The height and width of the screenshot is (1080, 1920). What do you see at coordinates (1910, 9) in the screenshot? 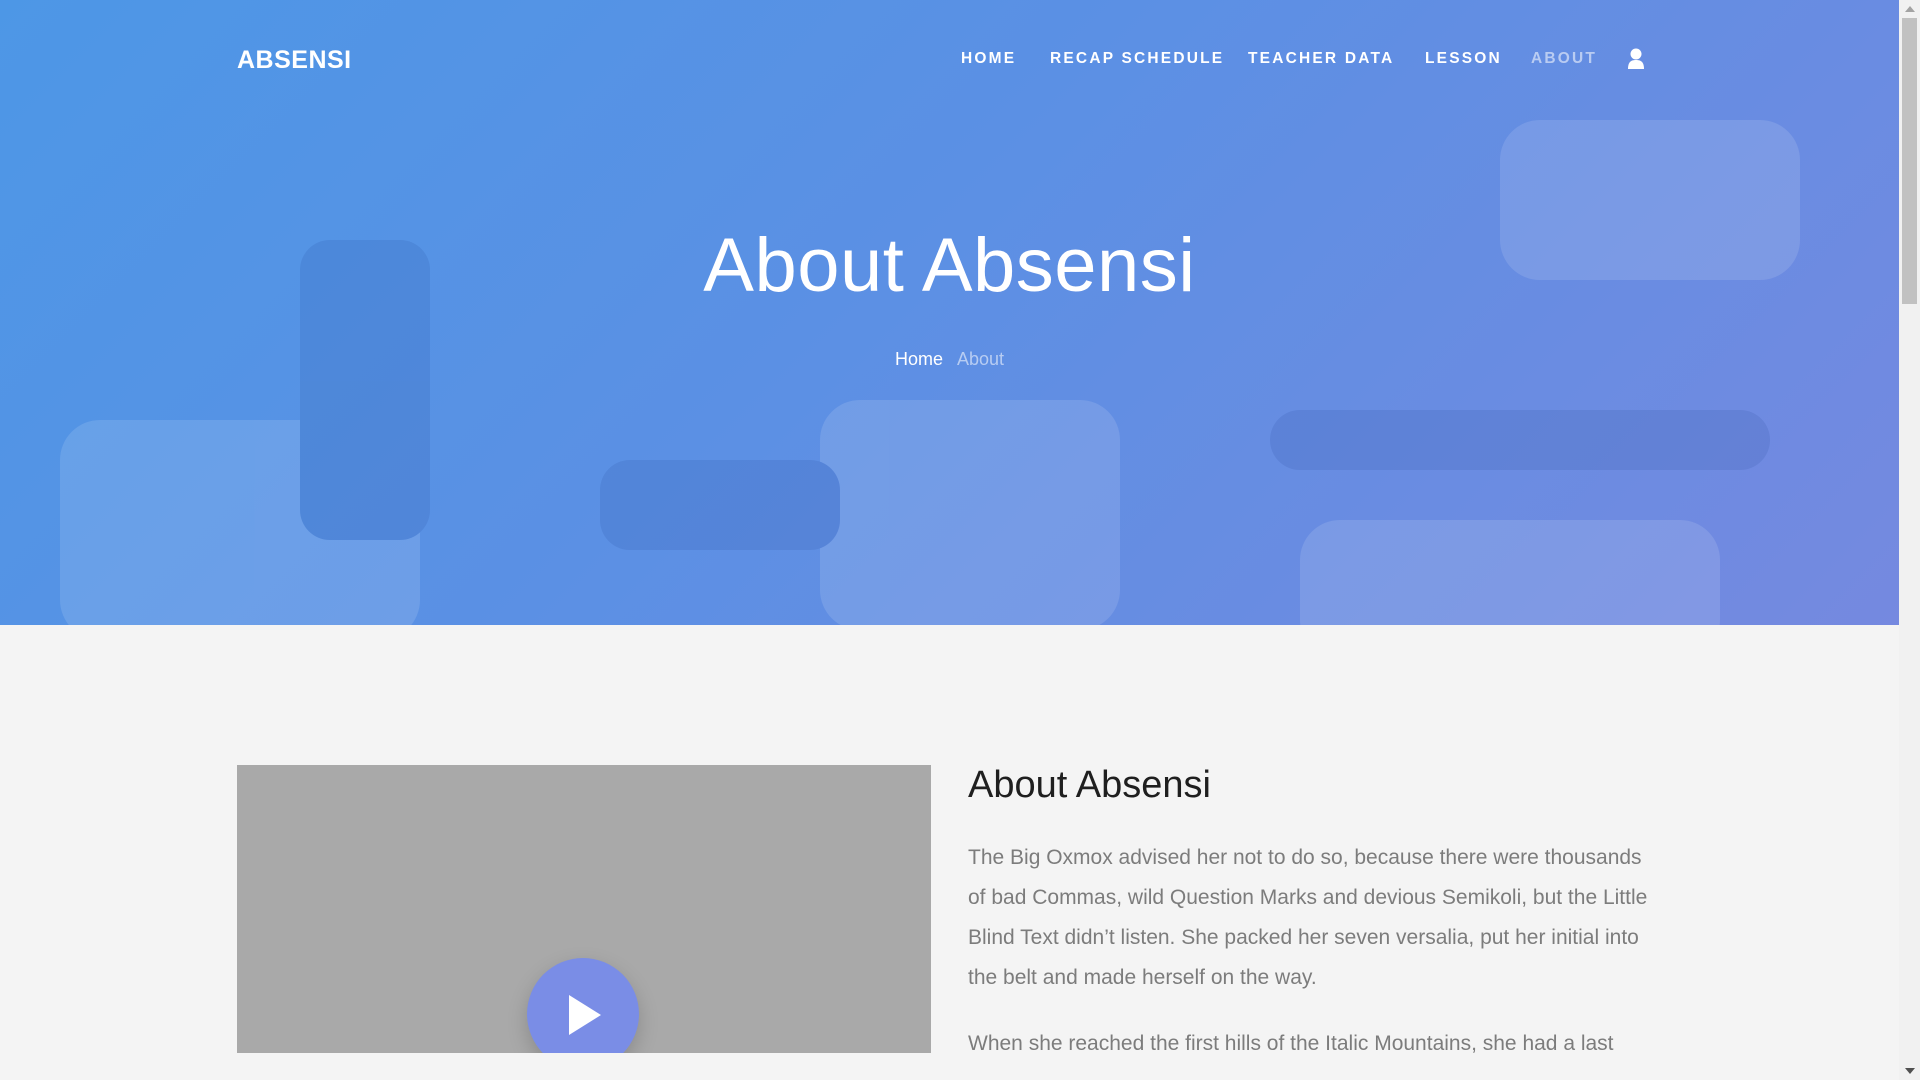
I see `scroll-up-arrow-icon` at bounding box center [1910, 9].